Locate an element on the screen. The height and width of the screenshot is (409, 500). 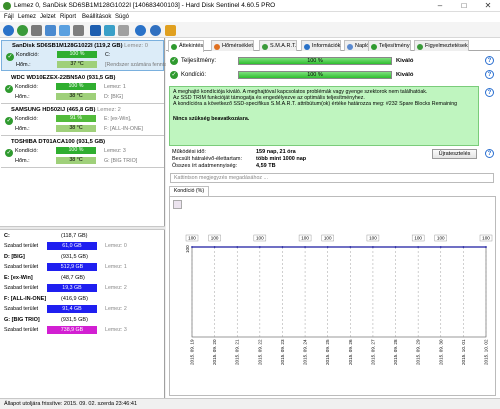
globe-icon is located at coordinates (140, 30).